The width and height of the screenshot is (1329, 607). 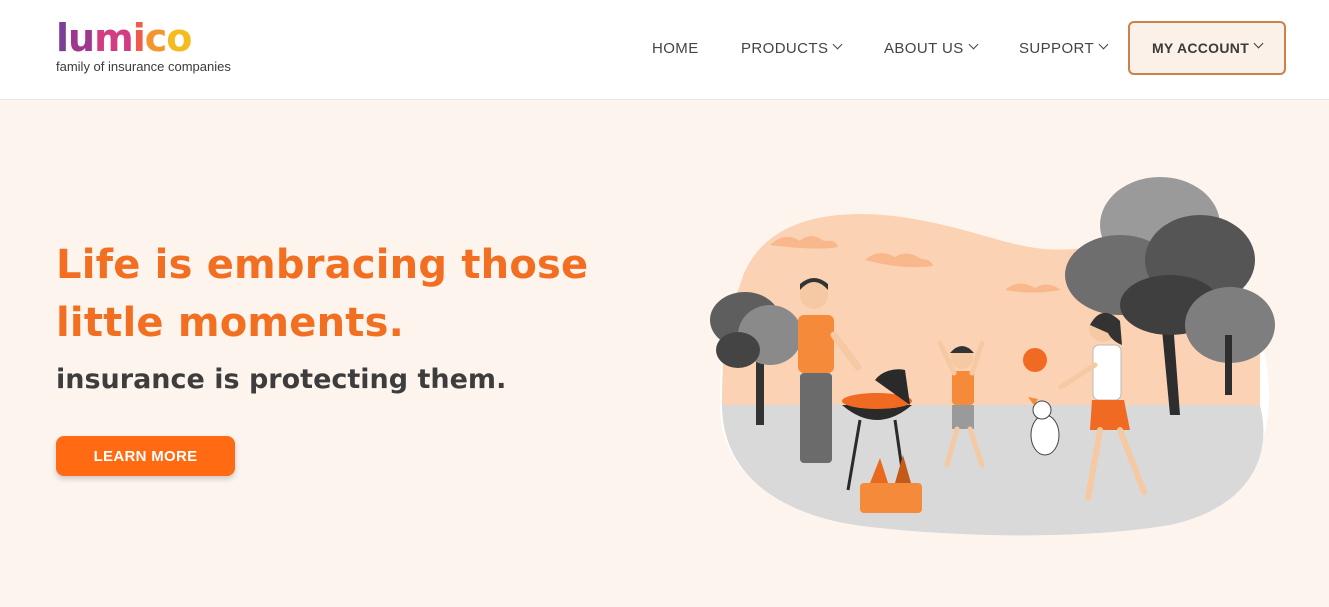 What do you see at coordinates (281, 379) in the screenshot?
I see `hero-subhead: insurance is protecting them.` at bounding box center [281, 379].